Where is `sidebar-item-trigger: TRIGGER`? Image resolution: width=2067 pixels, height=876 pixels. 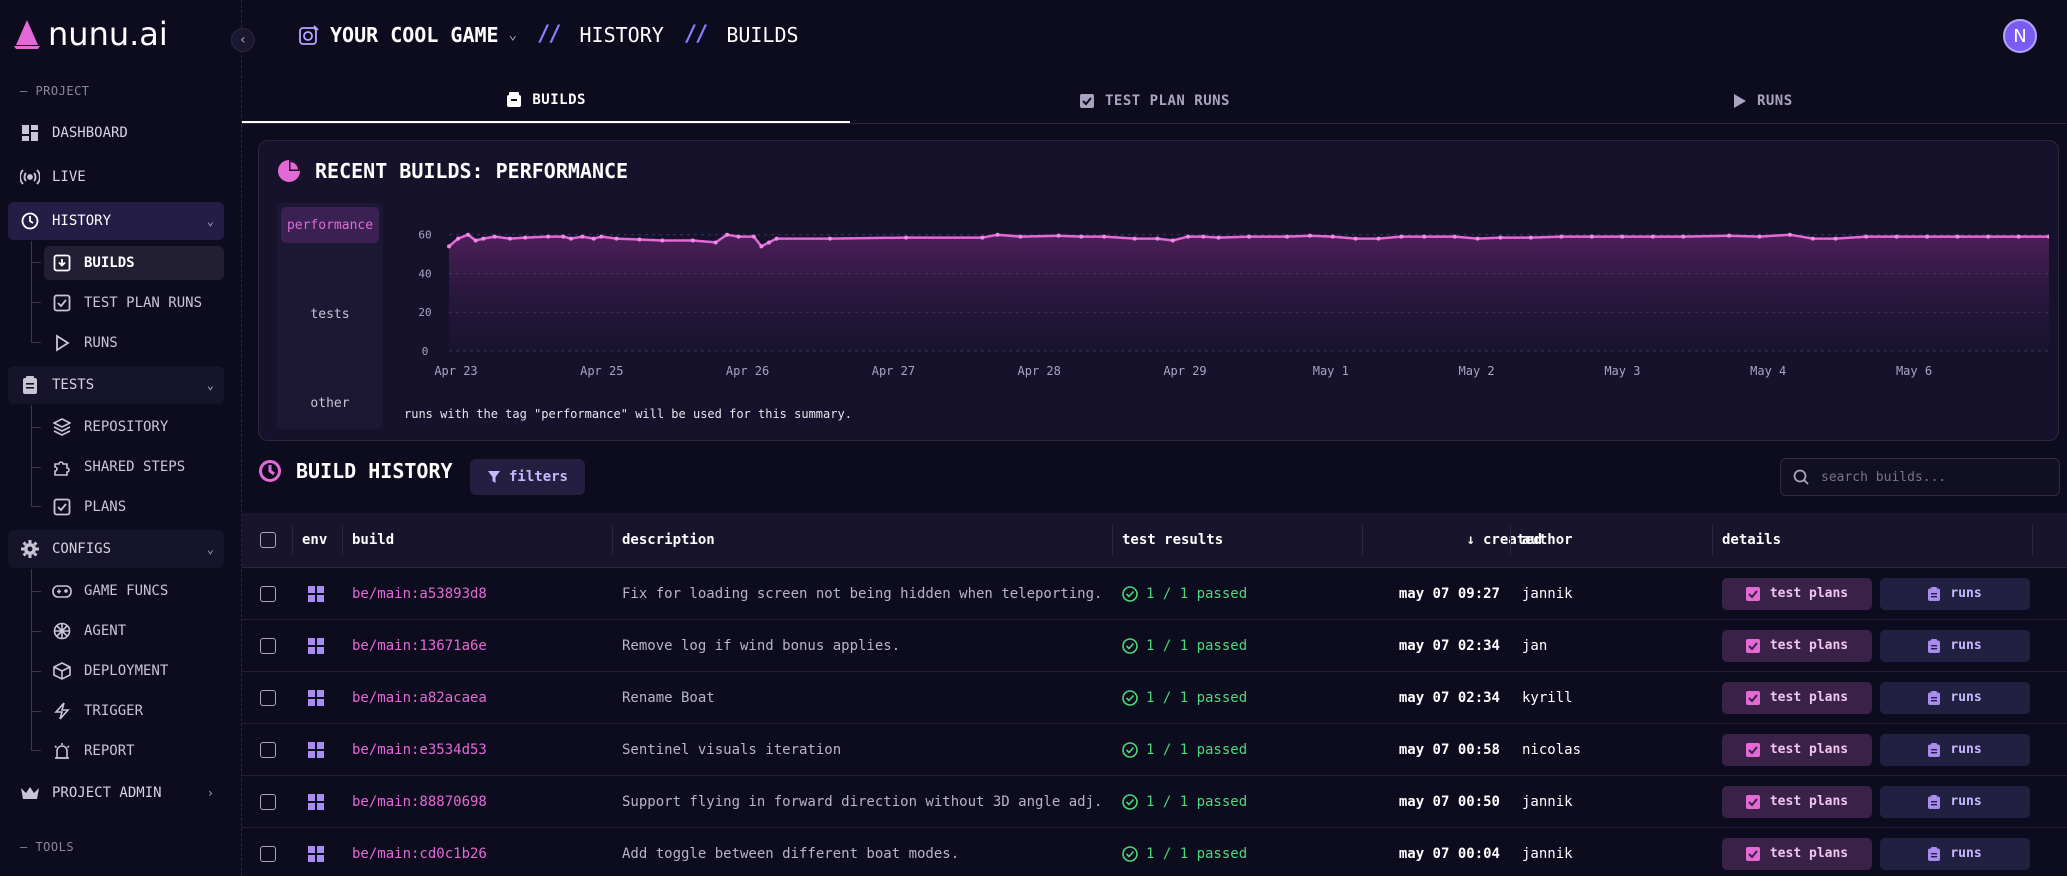 sidebar-item-trigger: TRIGGER is located at coordinates (134, 711).